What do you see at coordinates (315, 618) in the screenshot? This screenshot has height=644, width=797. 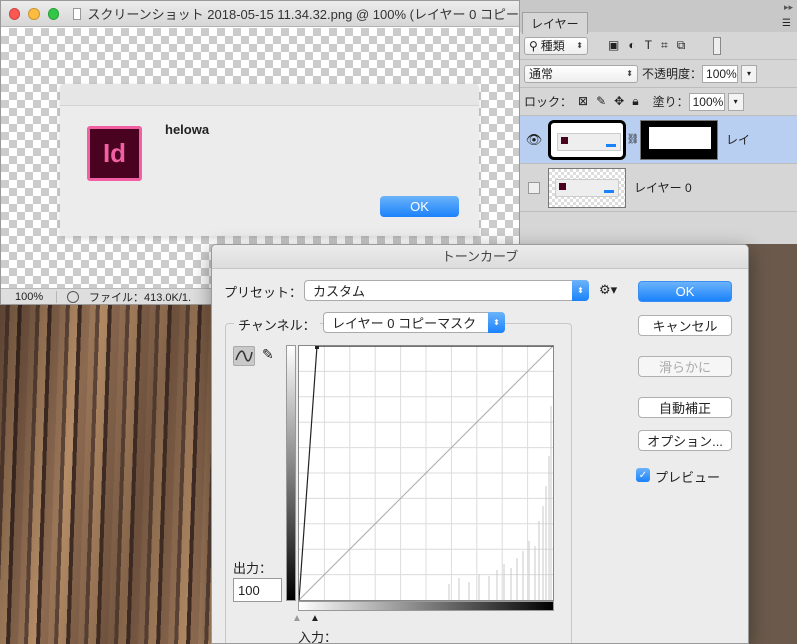 I see `black-point-slider-icon: ▲` at bounding box center [315, 618].